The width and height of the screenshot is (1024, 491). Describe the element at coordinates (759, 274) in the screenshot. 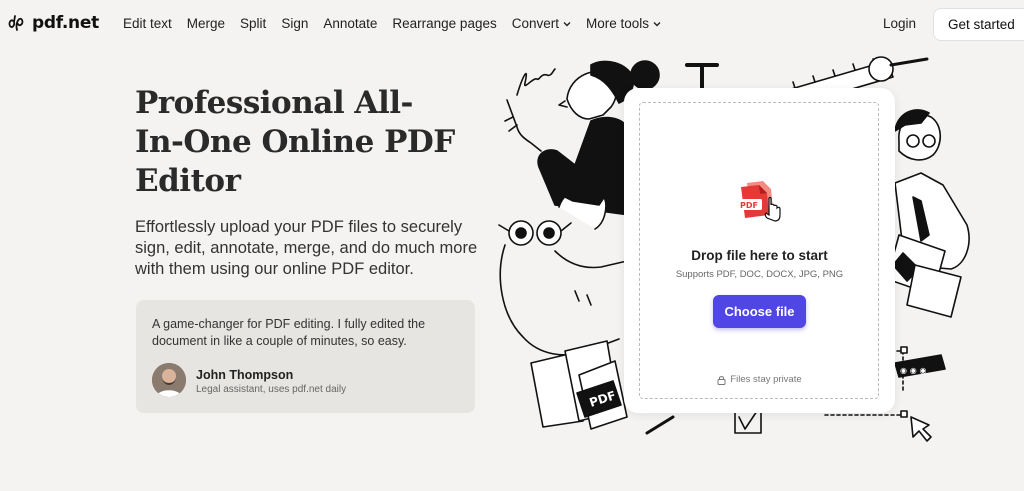

I see `supported-formats: Supports PDF, DOC, DOCX, JPG, PNG` at that location.